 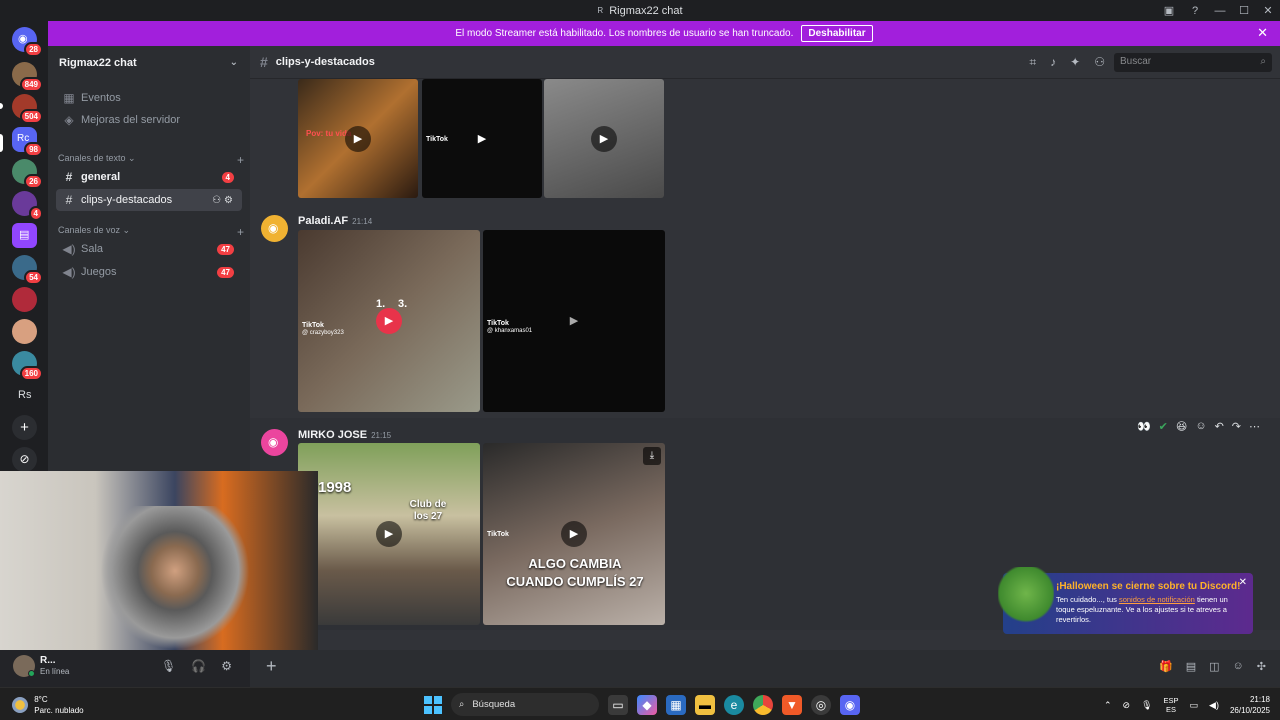 I want to click on explore-servers-button: ⊘, so click(x=24, y=459).